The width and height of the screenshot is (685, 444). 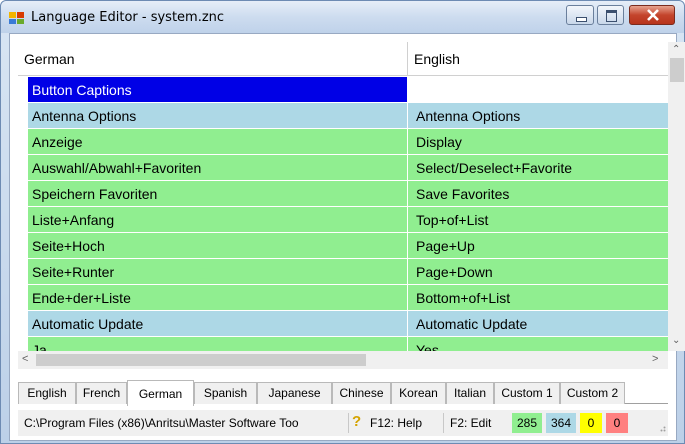 I want to click on german-cell: Liste+Anfang, so click(x=218, y=220).